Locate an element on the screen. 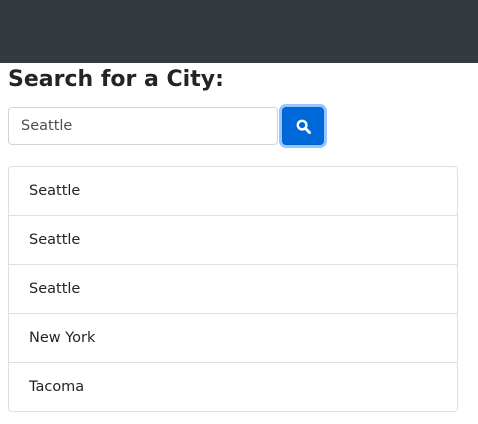 The height and width of the screenshot is (424, 478). search-button is located at coordinates (303, 126).